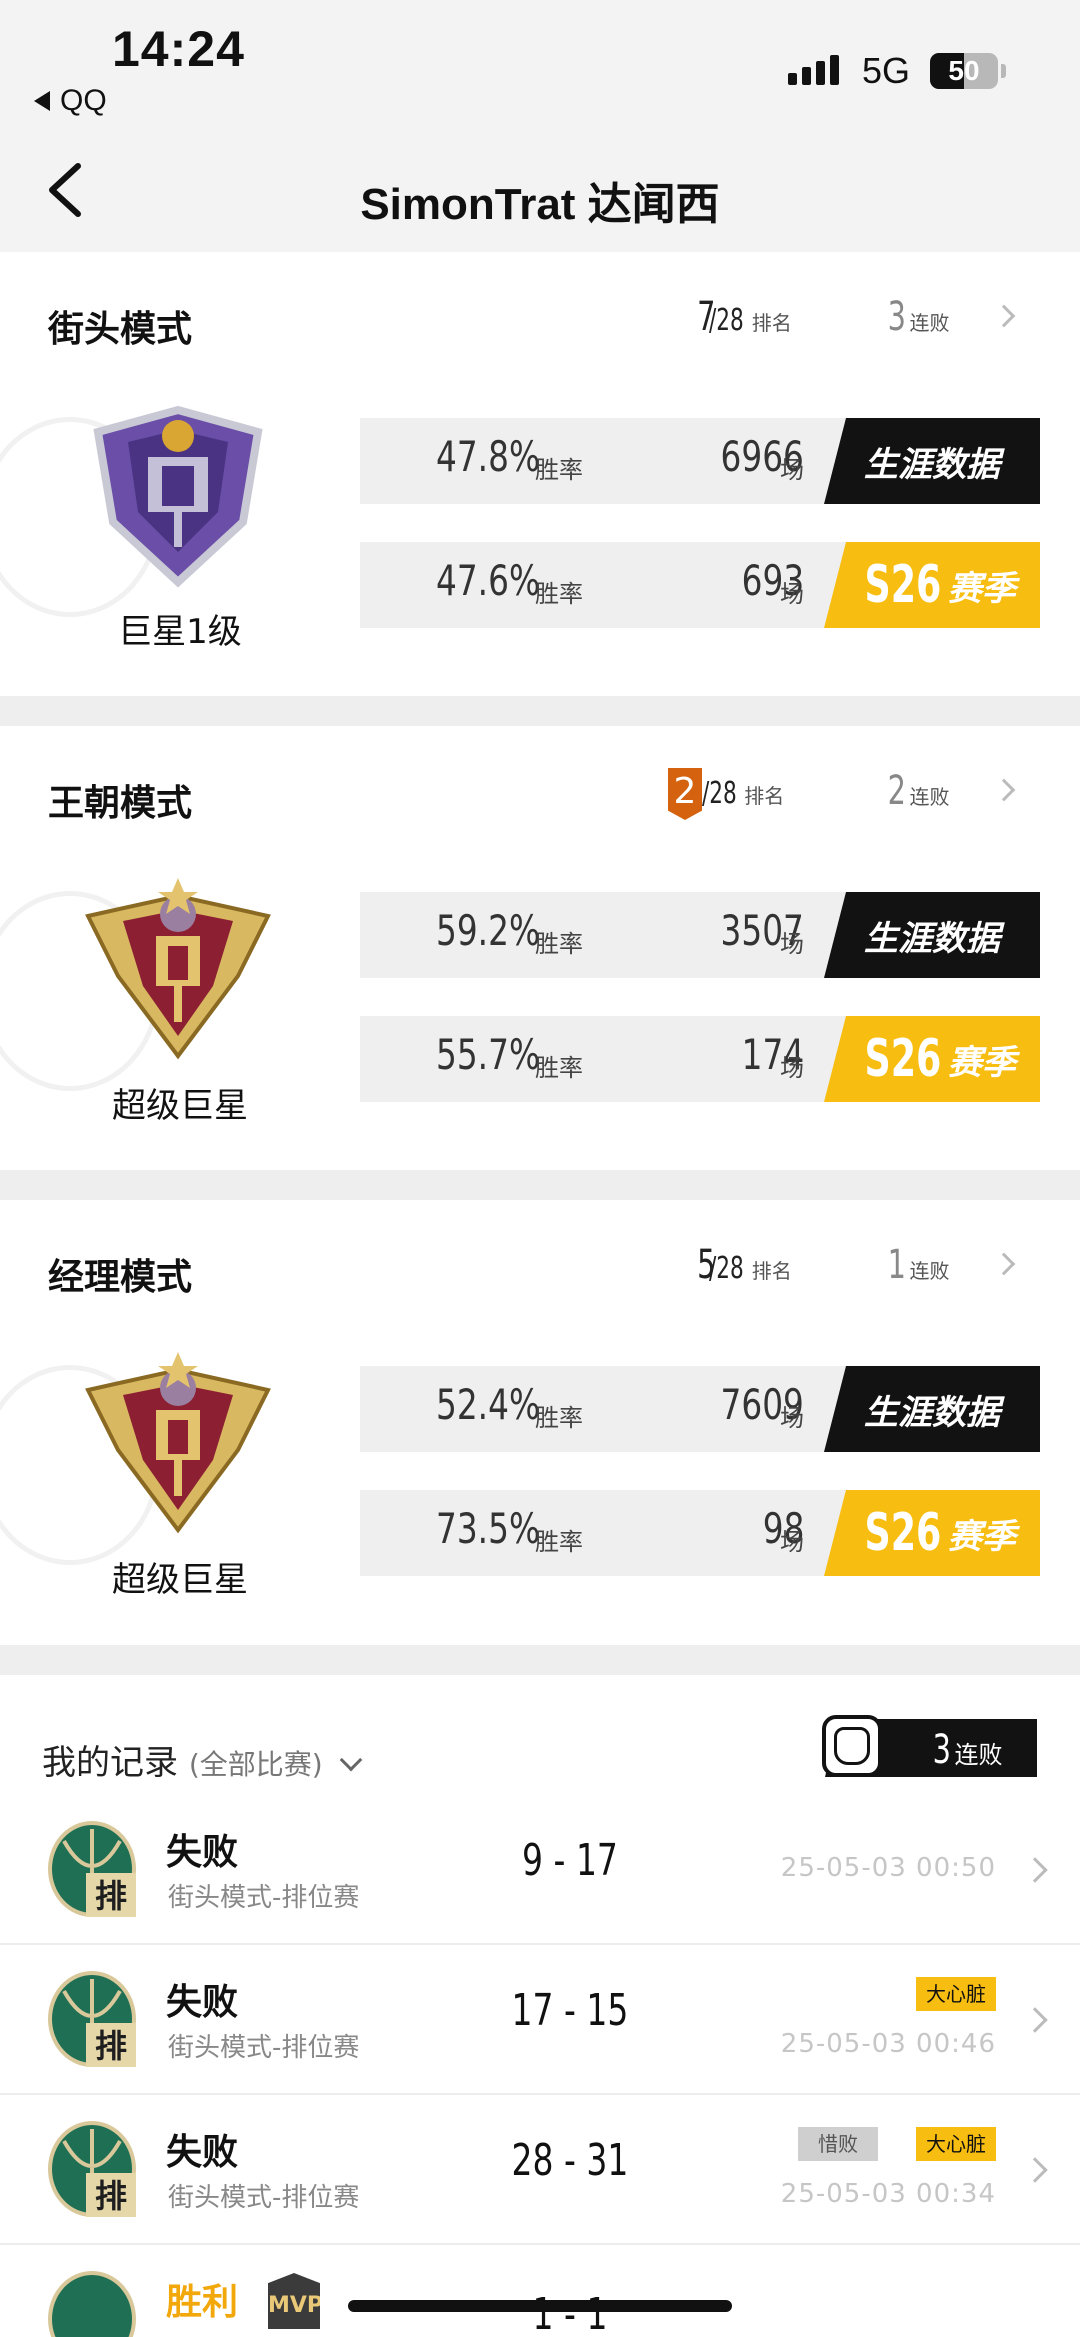  What do you see at coordinates (42, 101) in the screenshot?
I see `back-triangle-icon` at bounding box center [42, 101].